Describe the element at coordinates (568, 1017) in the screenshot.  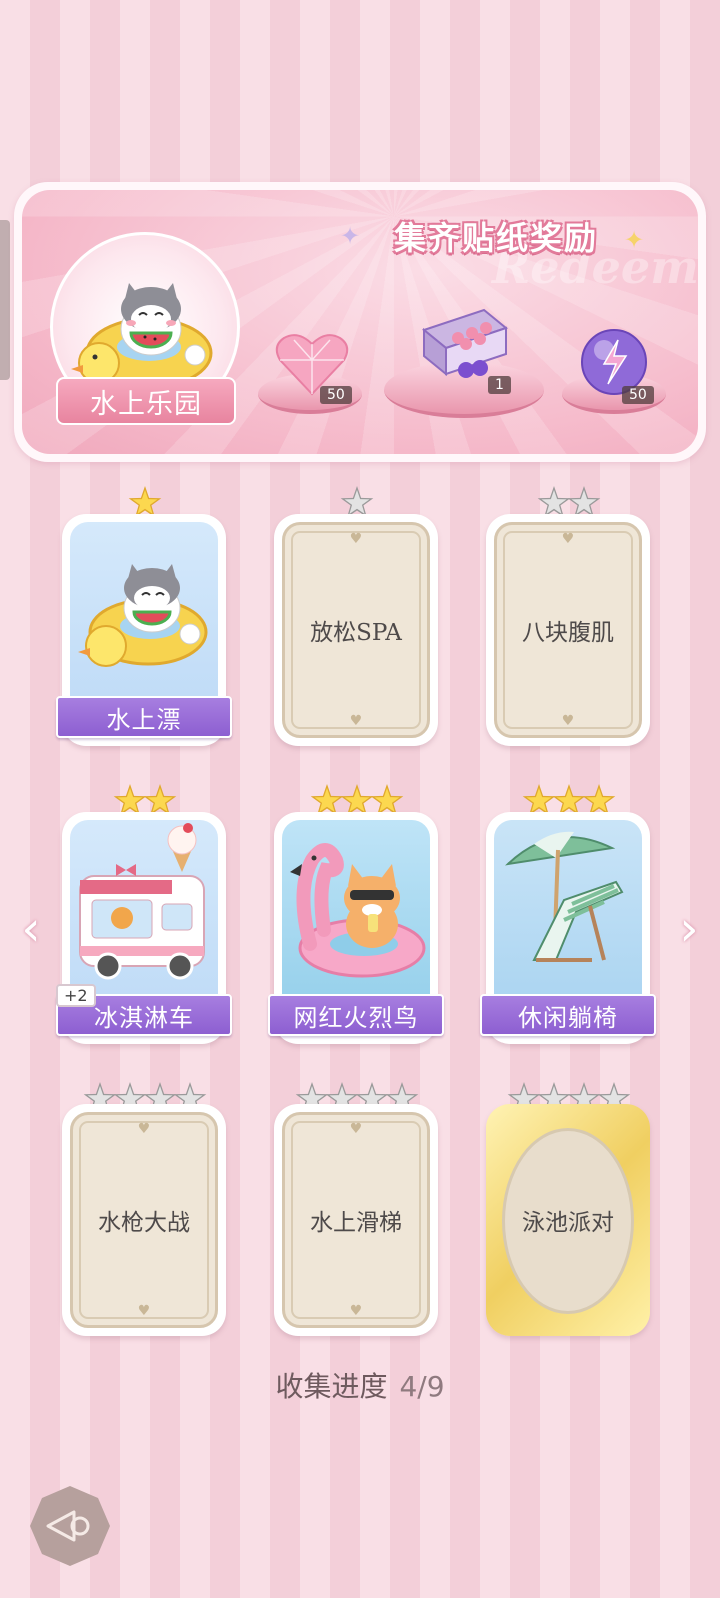
I see `sticker-name: 休闲躺椅` at that location.